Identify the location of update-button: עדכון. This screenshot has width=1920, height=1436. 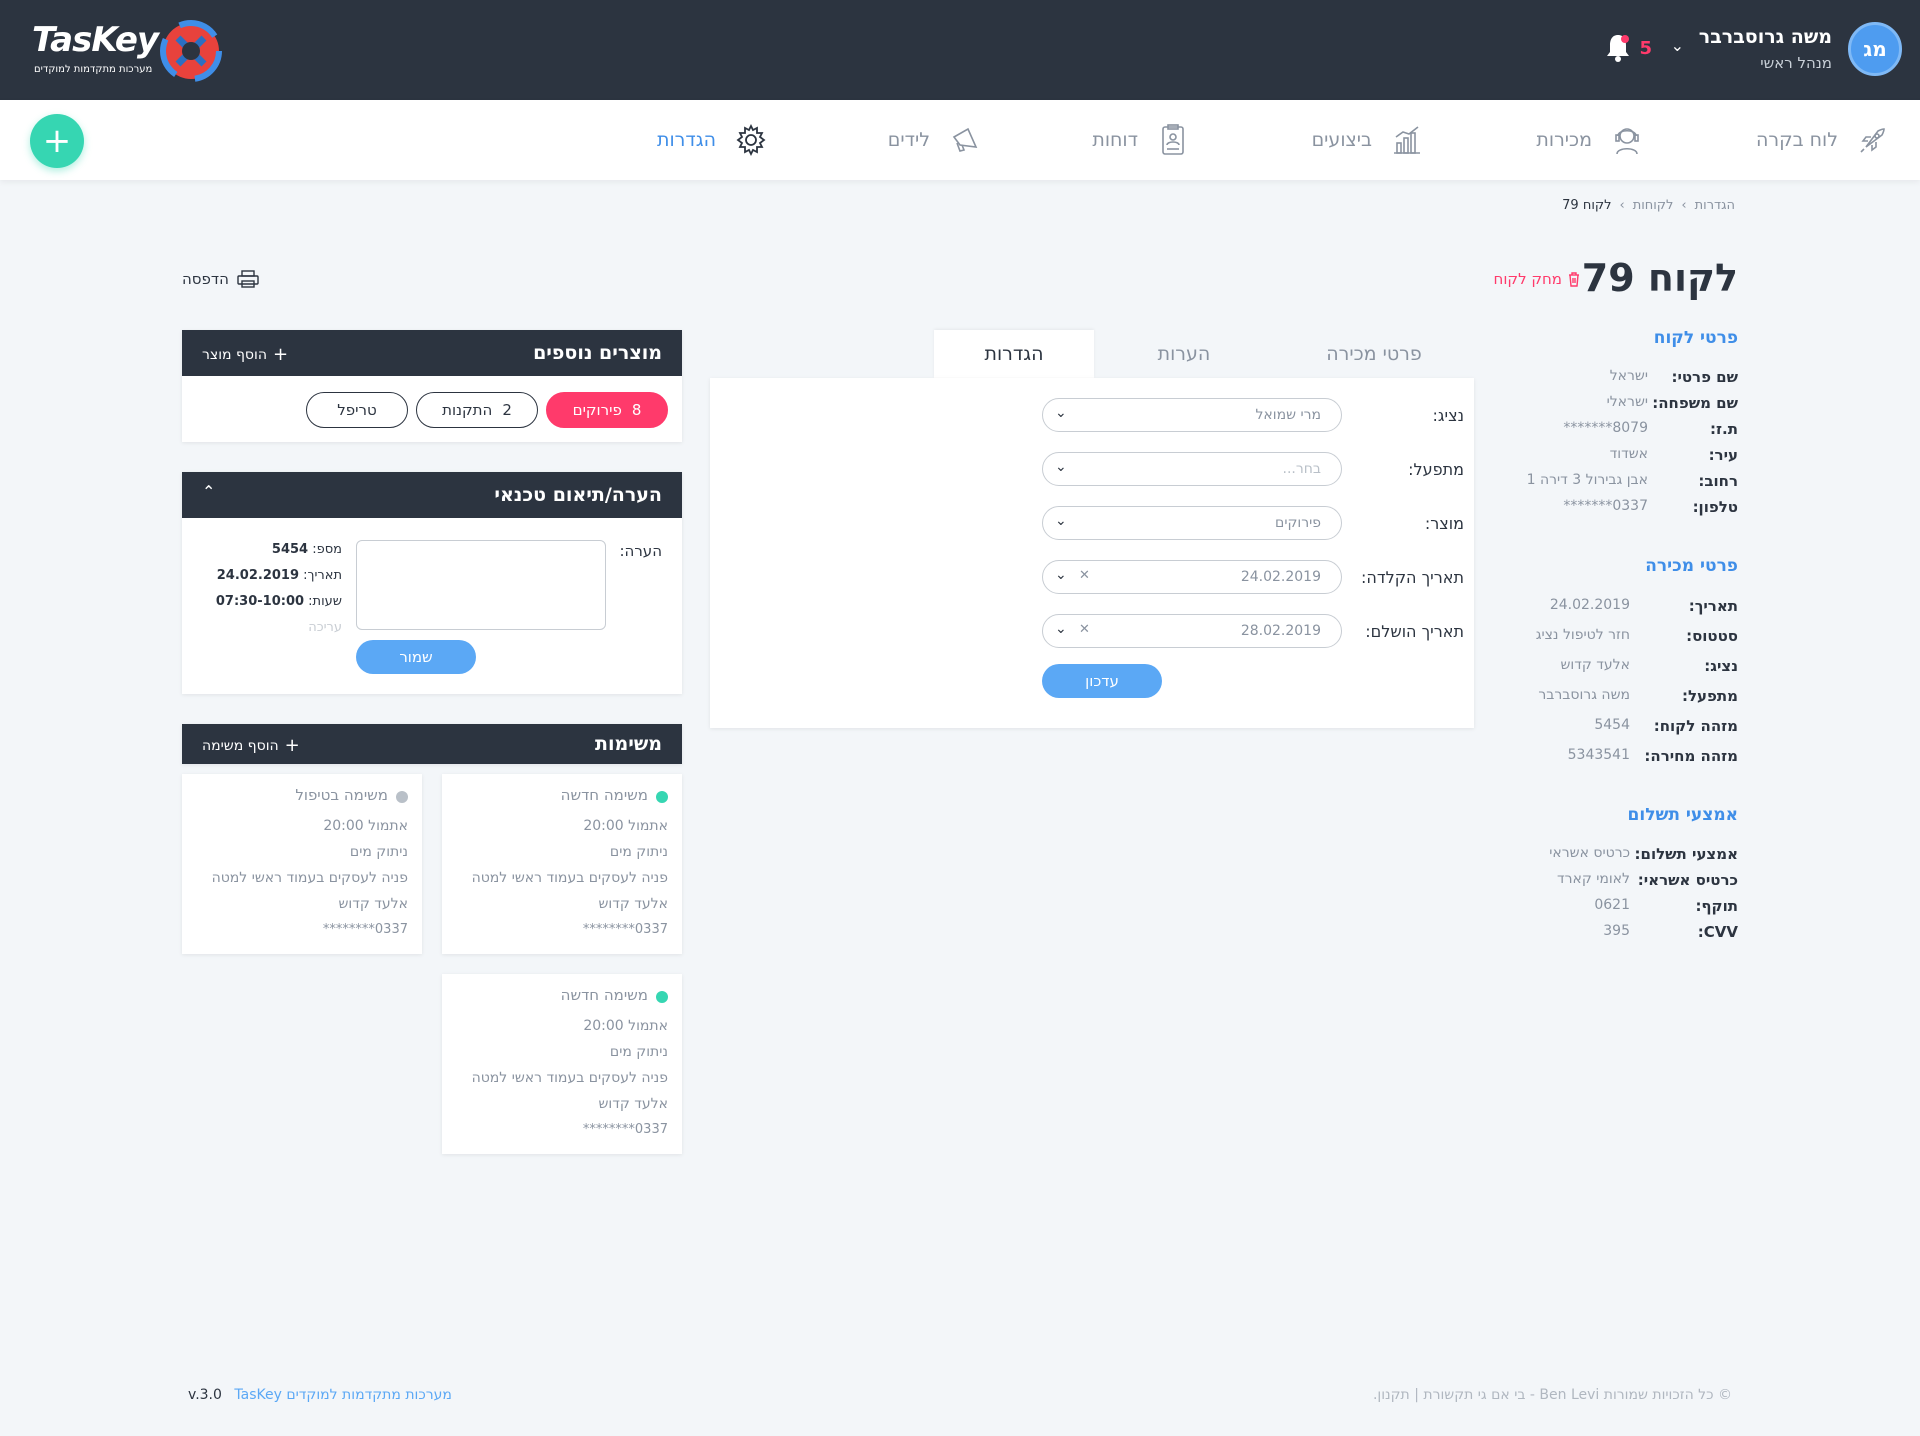
(1102, 681).